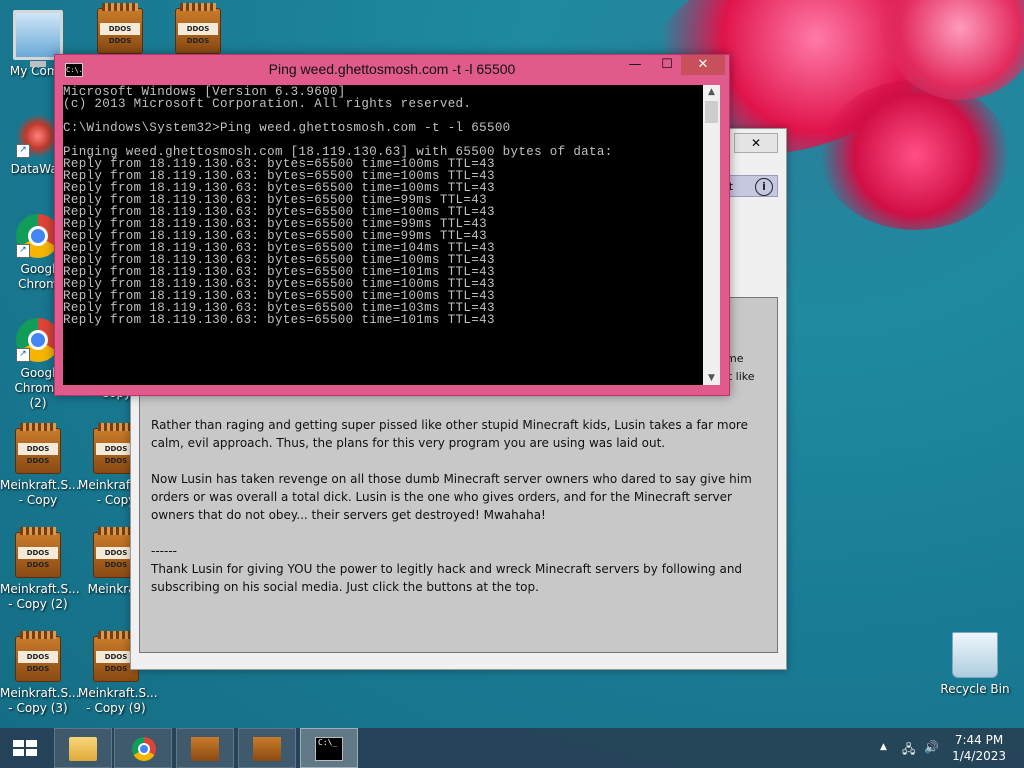 The width and height of the screenshot is (1024, 768). What do you see at coordinates (908, 750) in the screenshot?
I see `network-icon: 🖧` at bounding box center [908, 750].